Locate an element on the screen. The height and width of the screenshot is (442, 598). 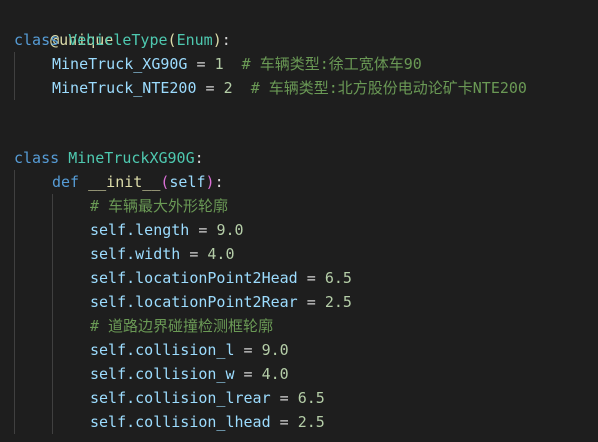
code-line: class MineTruckXG90G: is located at coordinates (109, 158).